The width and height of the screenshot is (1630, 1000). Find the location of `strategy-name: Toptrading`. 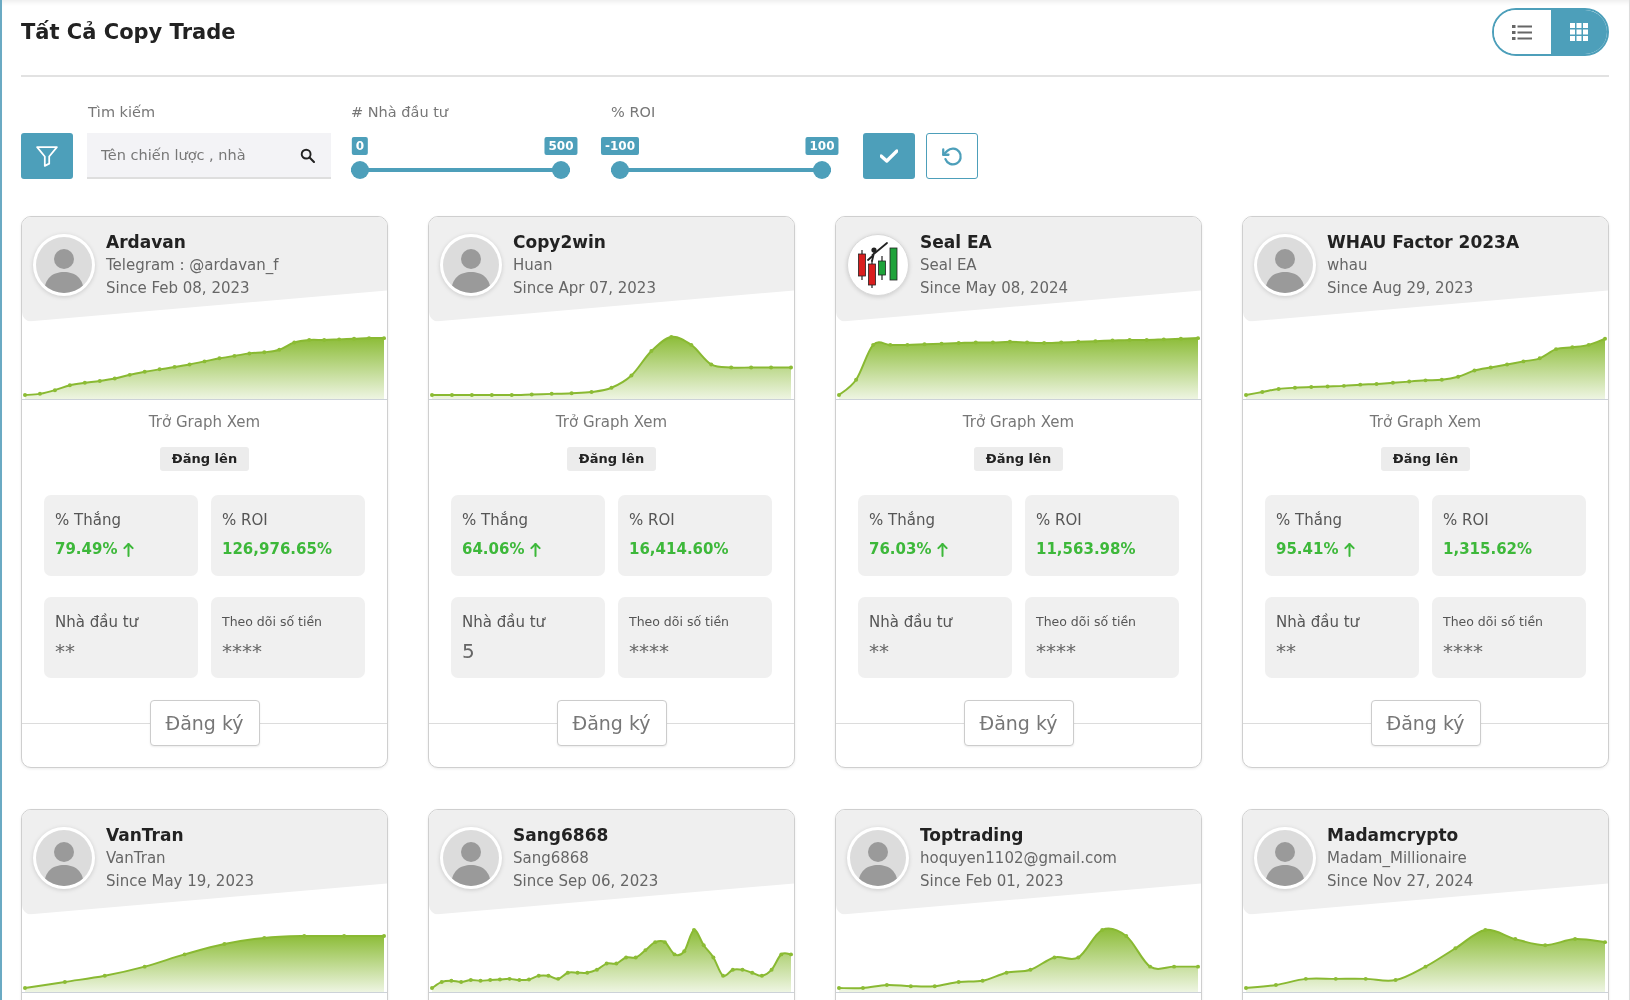

strategy-name: Toptrading is located at coordinates (972, 835).